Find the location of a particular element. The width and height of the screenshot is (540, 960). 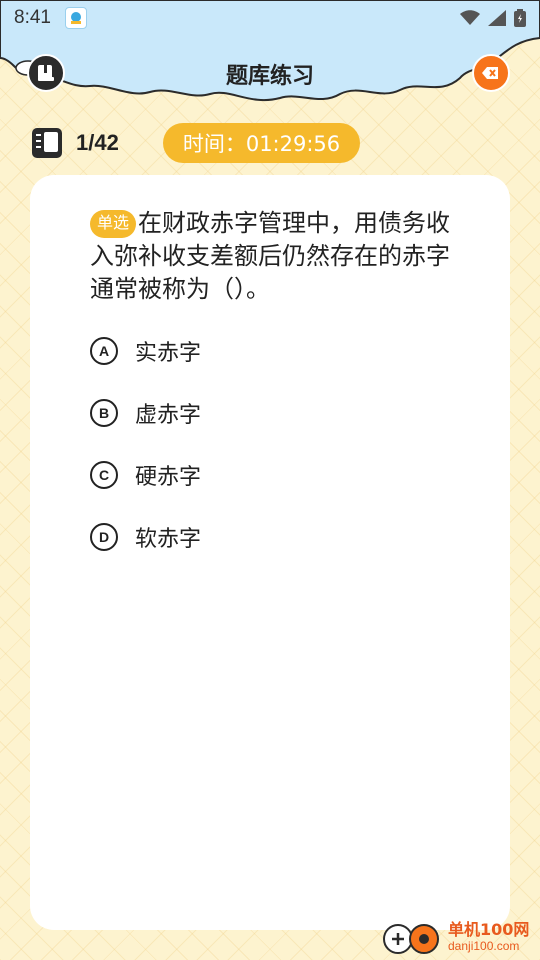

exit-button is located at coordinates (491, 73).